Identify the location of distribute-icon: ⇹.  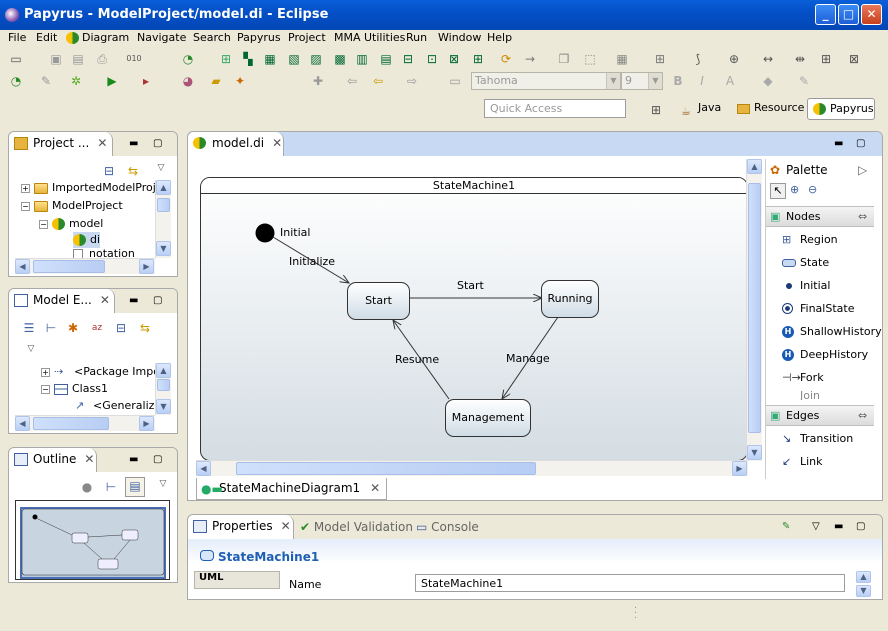
(800, 59).